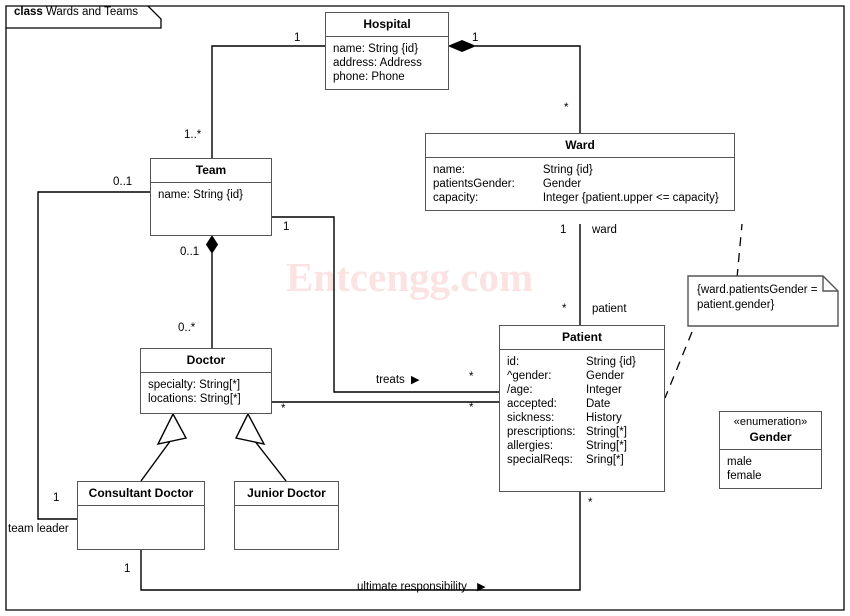 This screenshot has width=850, height=616. I want to click on class-team-attributes: name: String {id}, so click(211, 195).